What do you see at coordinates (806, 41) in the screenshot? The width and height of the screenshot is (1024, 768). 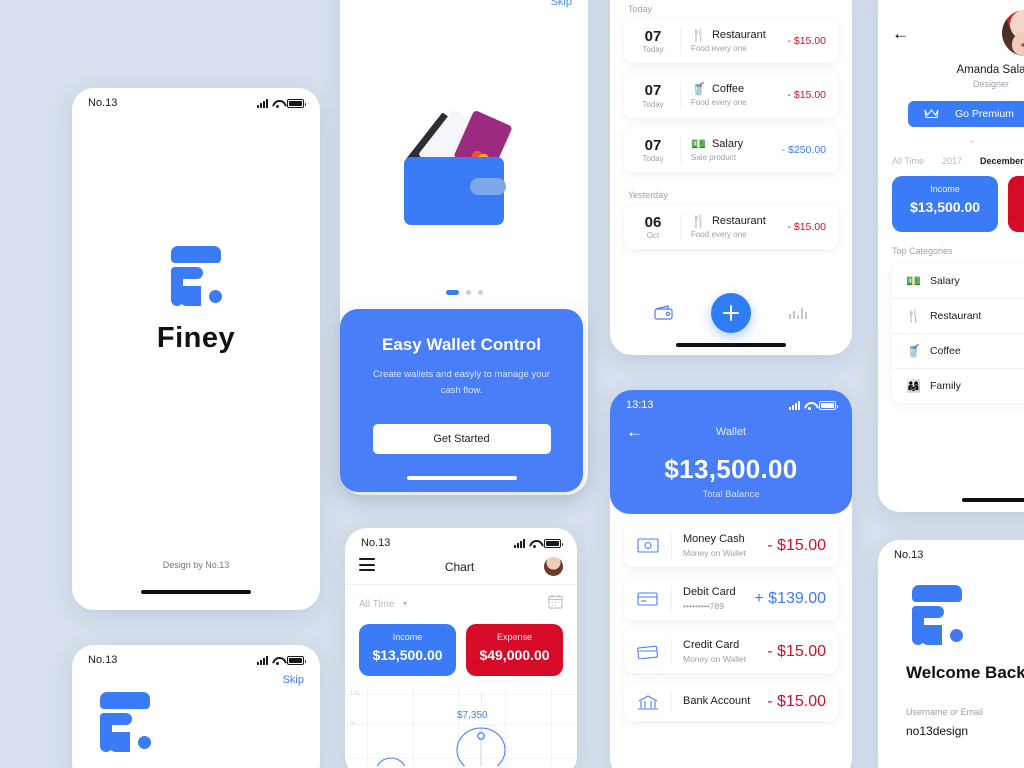 I see `transaction-amount: - $15.00` at bounding box center [806, 41].